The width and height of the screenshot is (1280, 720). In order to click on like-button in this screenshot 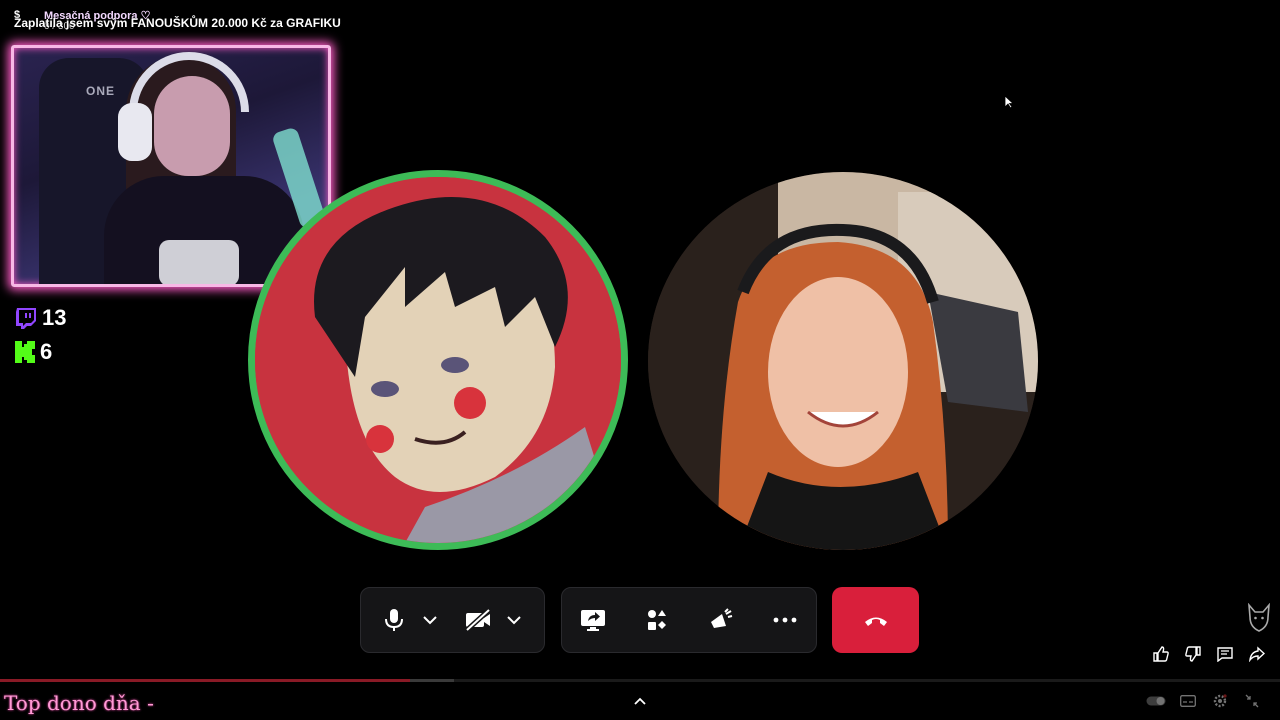, I will do `click(1161, 654)`.